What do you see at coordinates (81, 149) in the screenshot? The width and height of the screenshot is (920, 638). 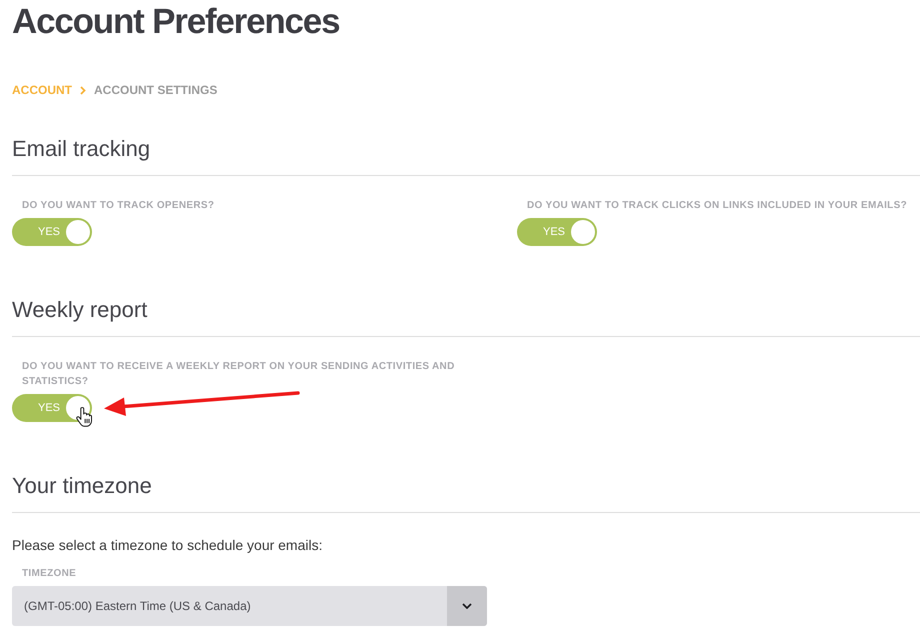 I see `section-heading: Email tracking` at bounding box center [81, 149].